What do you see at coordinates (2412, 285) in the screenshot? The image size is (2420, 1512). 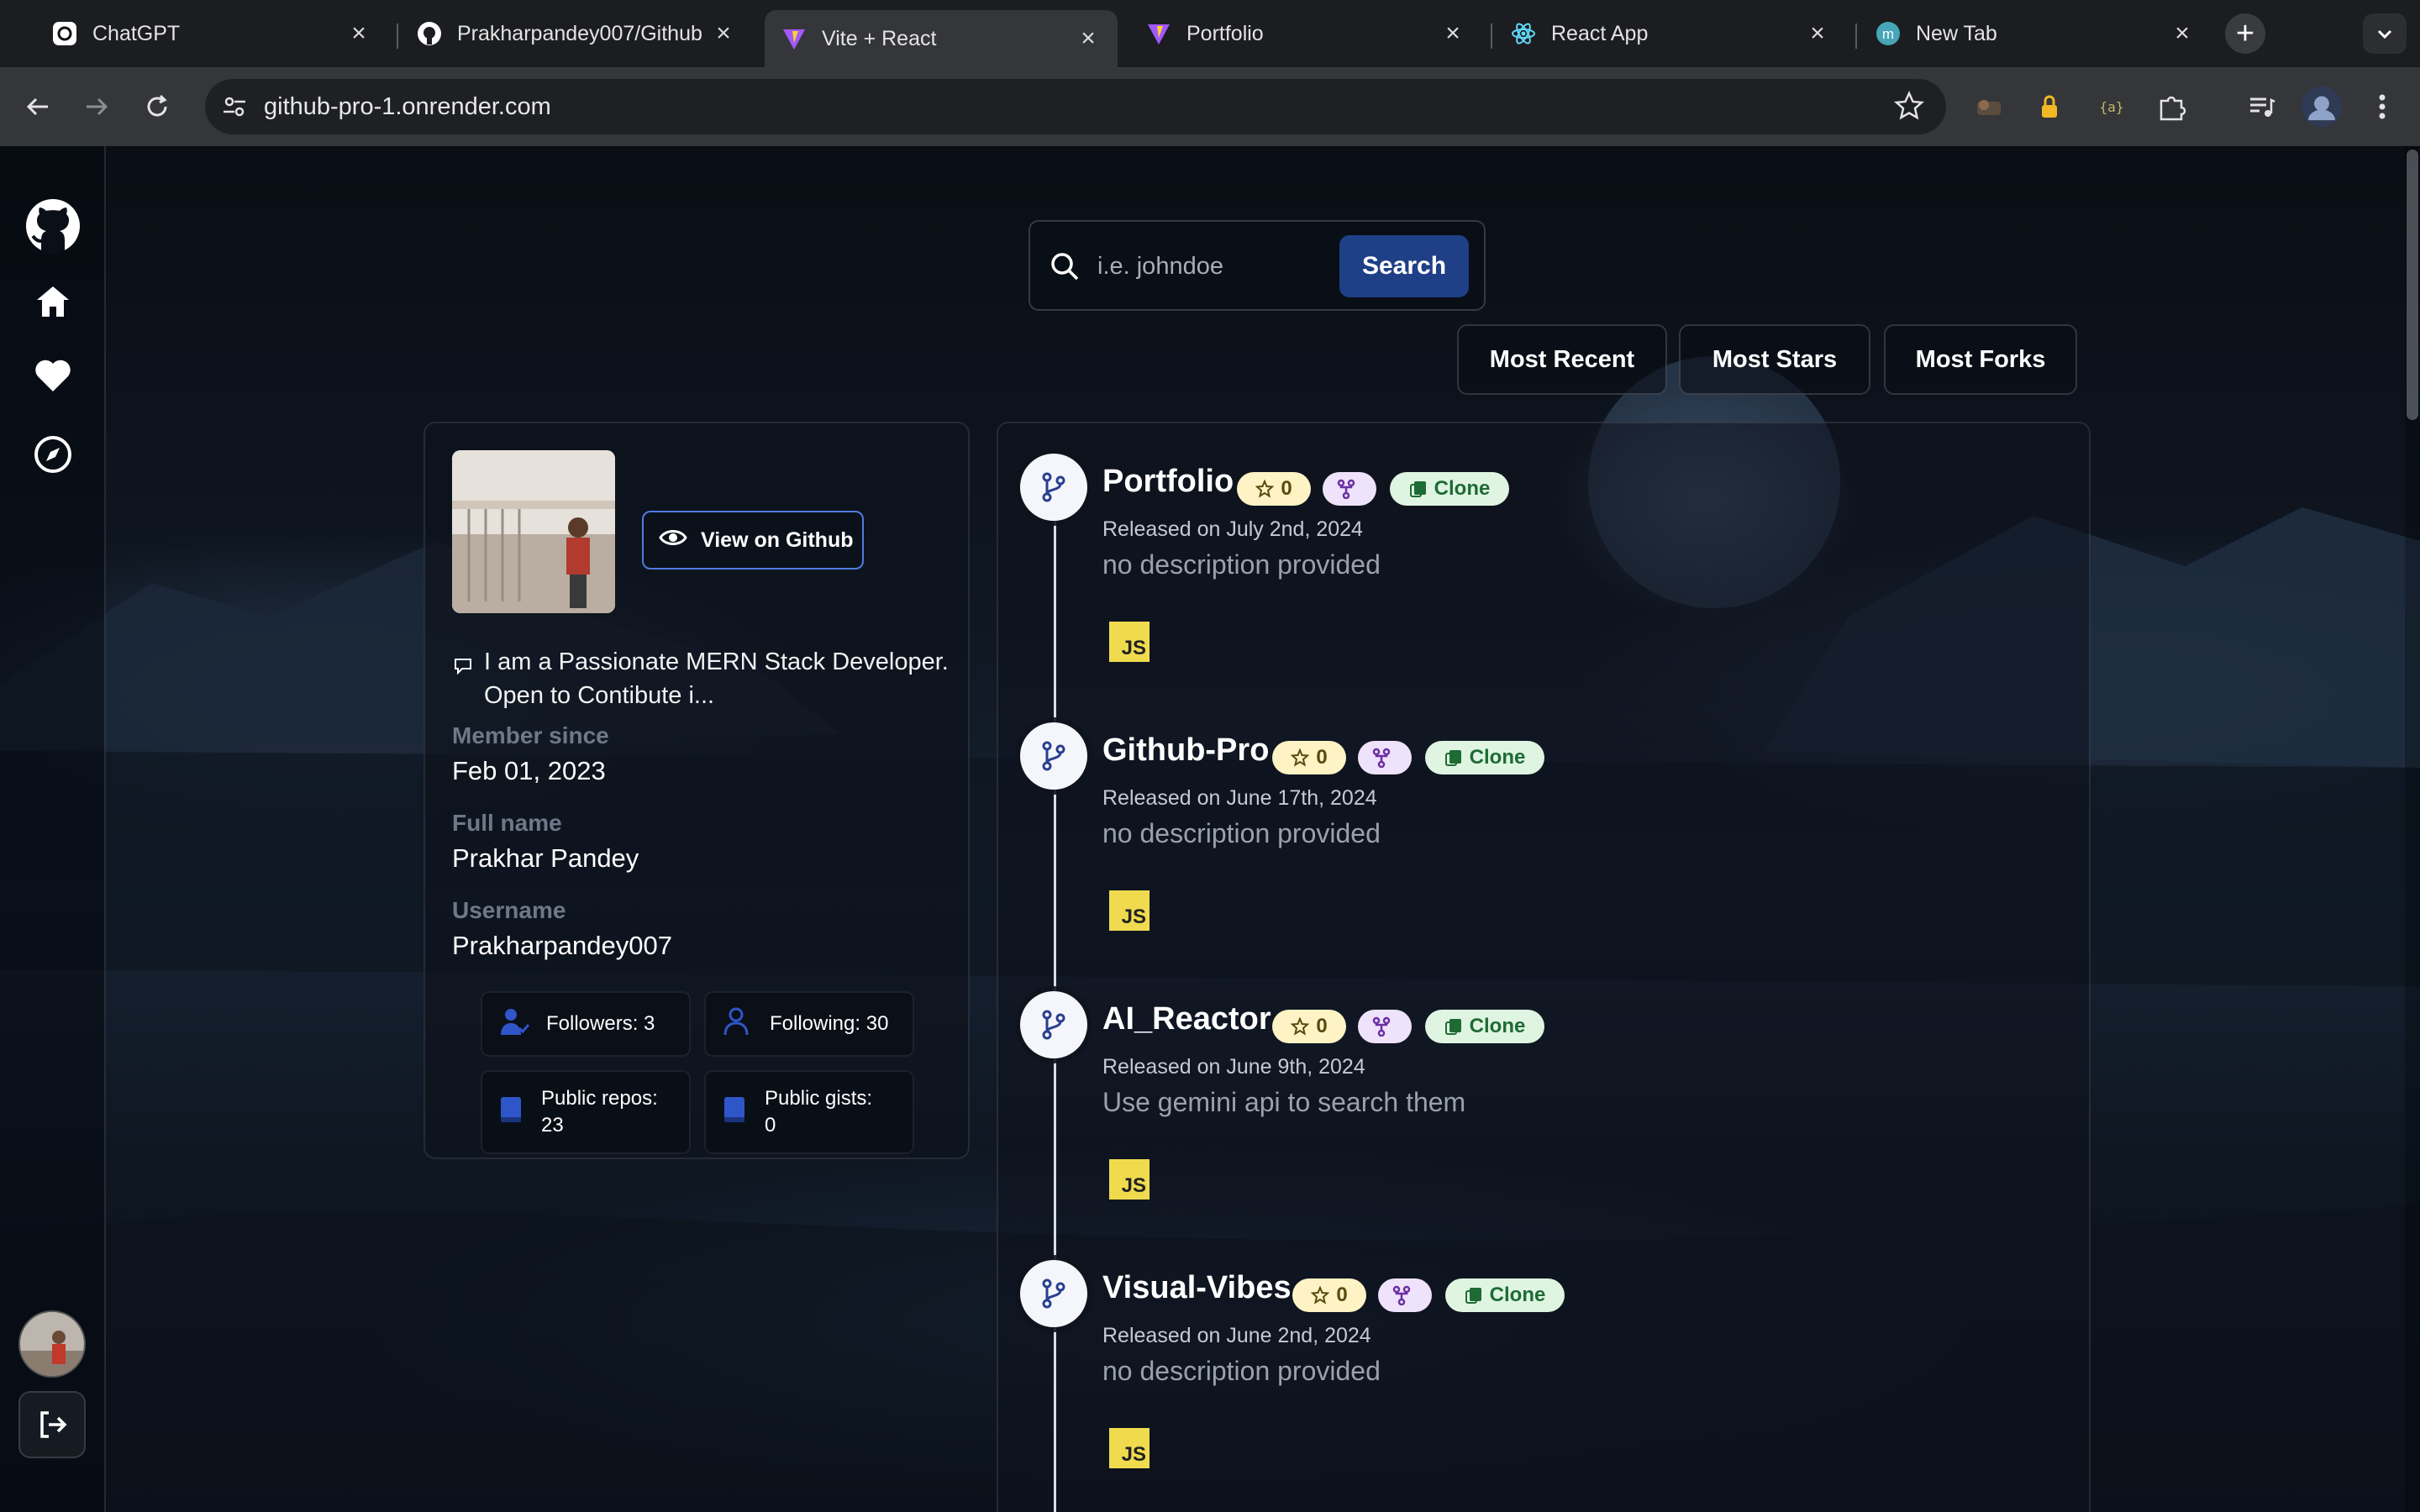 I see `page-scrollbar-thumb` at bounding box center [2412, 285].